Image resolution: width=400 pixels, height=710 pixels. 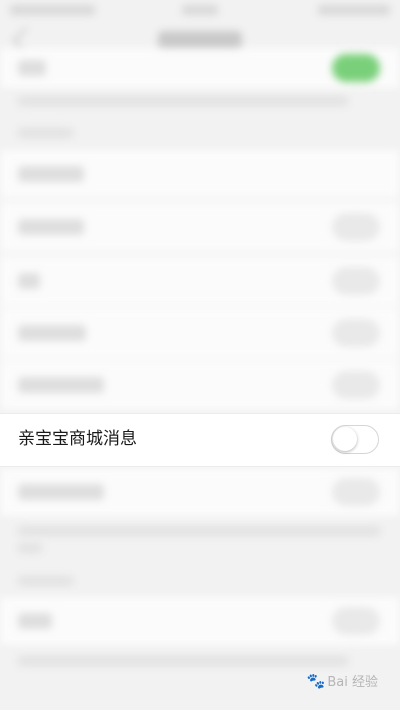 I want to click on watermark: 🐾 Bai 经验, so click(x=342, y=680).